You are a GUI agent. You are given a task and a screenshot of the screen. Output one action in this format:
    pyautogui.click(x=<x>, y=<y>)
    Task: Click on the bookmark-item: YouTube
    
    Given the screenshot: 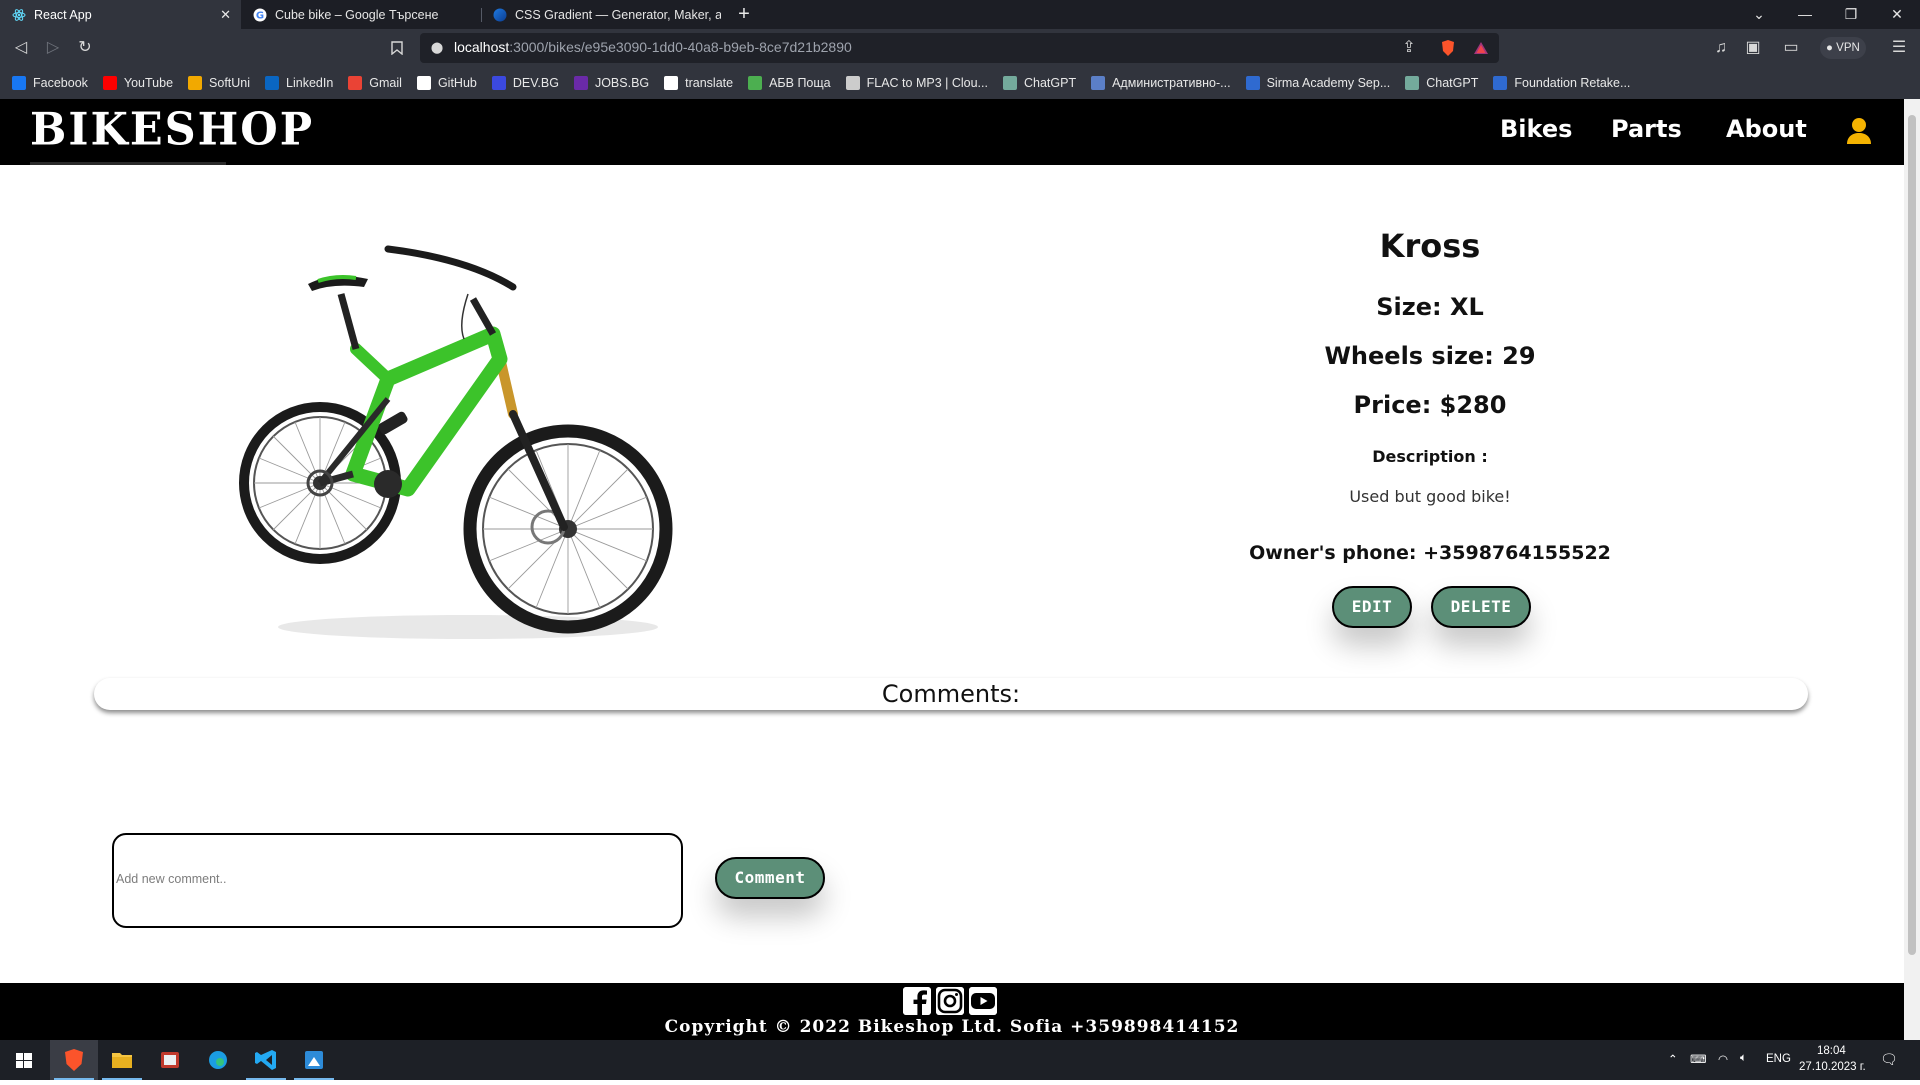 What is the action you would take?
    pyautogui.click(x=137, y=83)
    